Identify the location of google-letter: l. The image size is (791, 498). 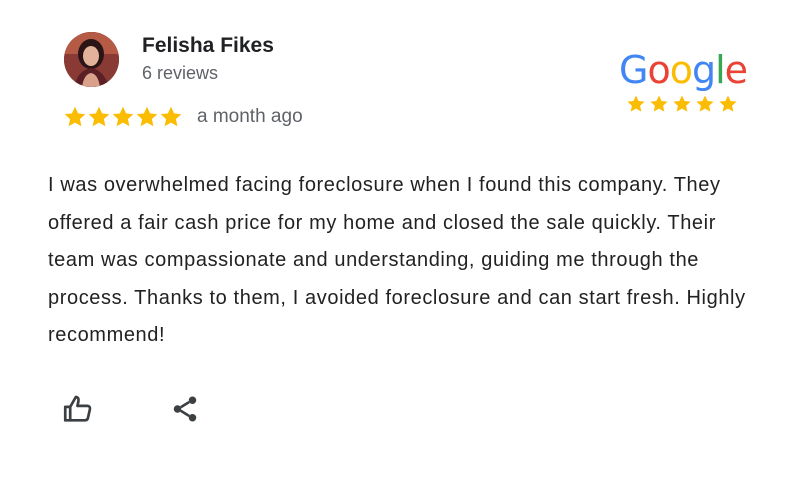
(720, 70).